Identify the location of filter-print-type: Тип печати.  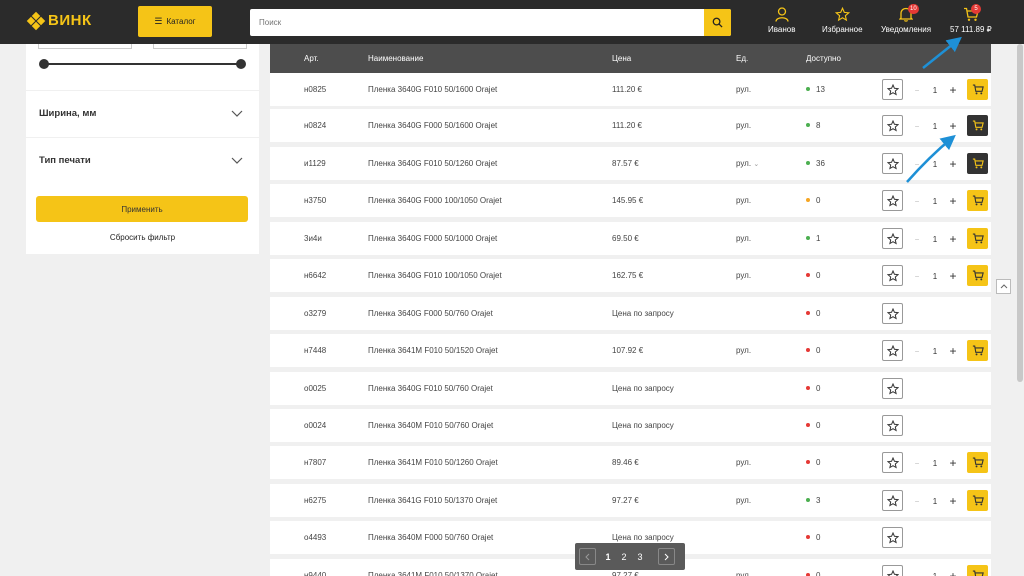
(142, 160).